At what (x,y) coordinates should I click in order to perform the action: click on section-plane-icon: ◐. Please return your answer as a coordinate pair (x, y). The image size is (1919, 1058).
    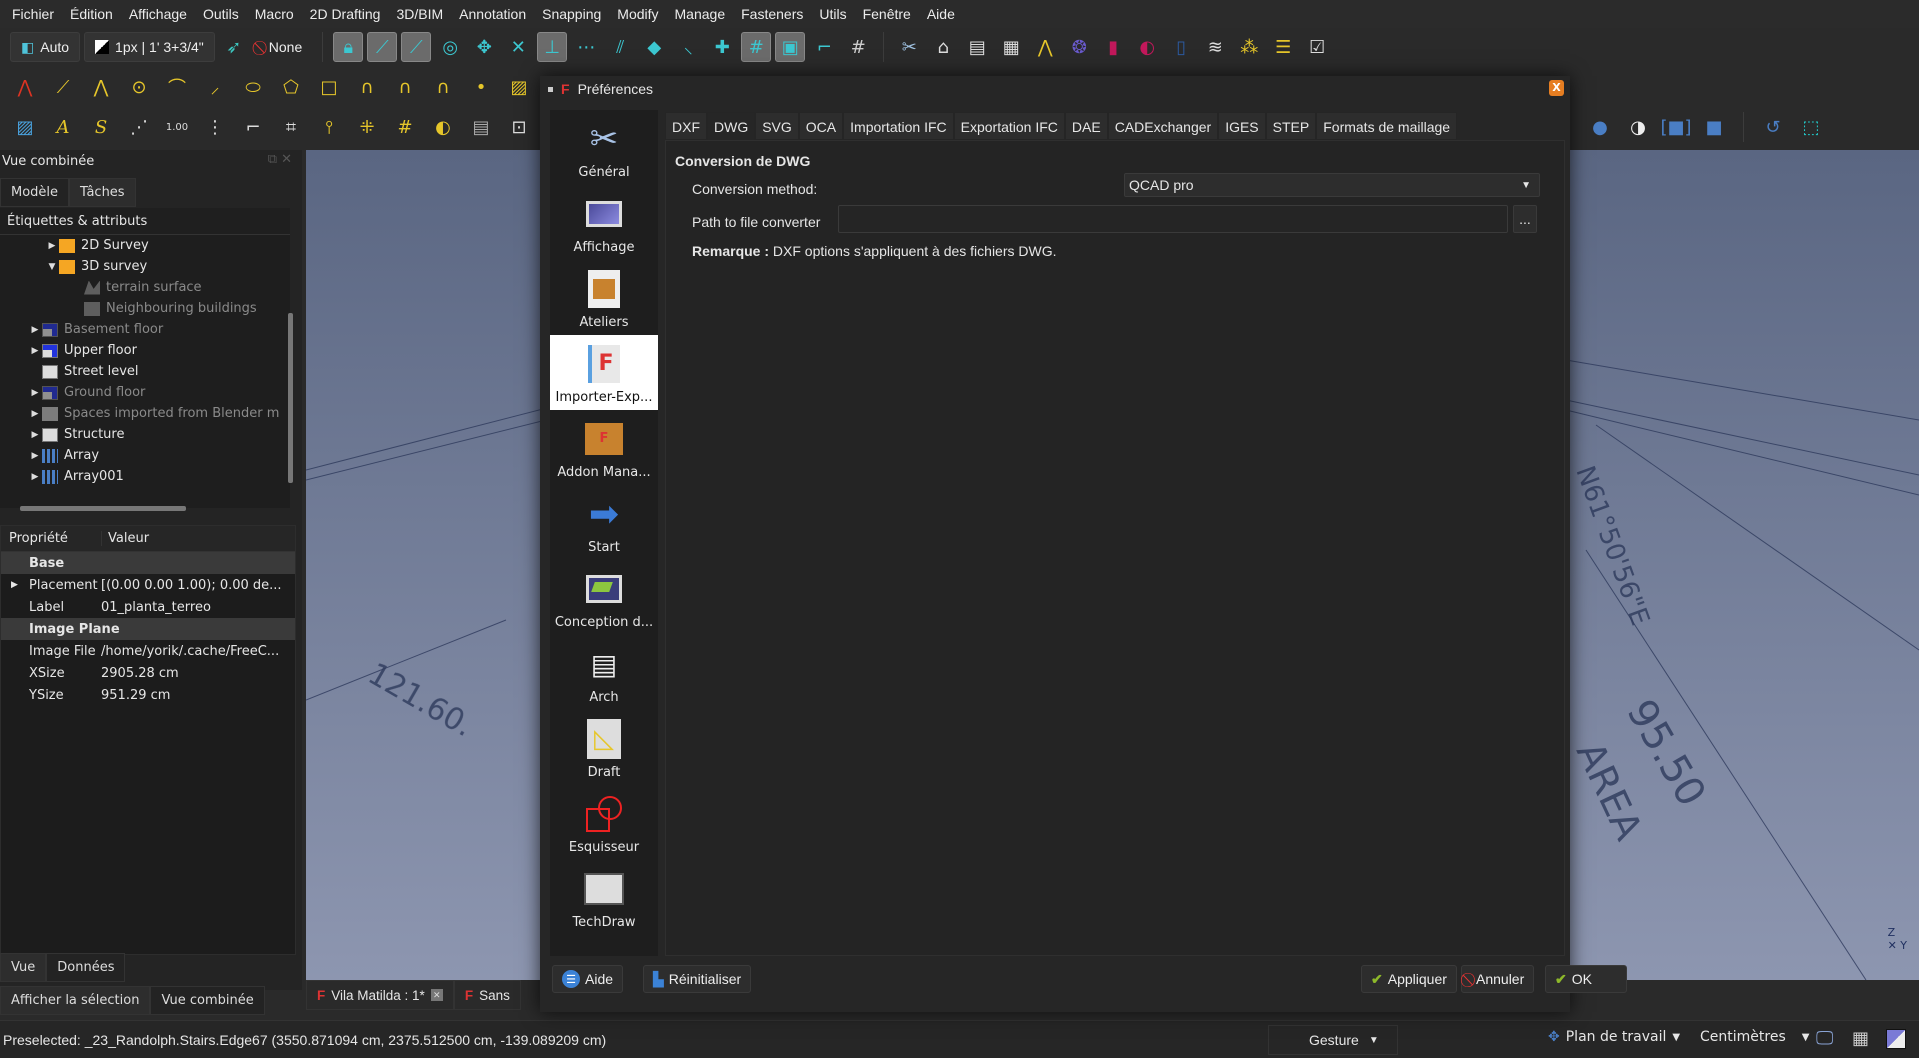
    Looking at the image, I should click on (443, 127).